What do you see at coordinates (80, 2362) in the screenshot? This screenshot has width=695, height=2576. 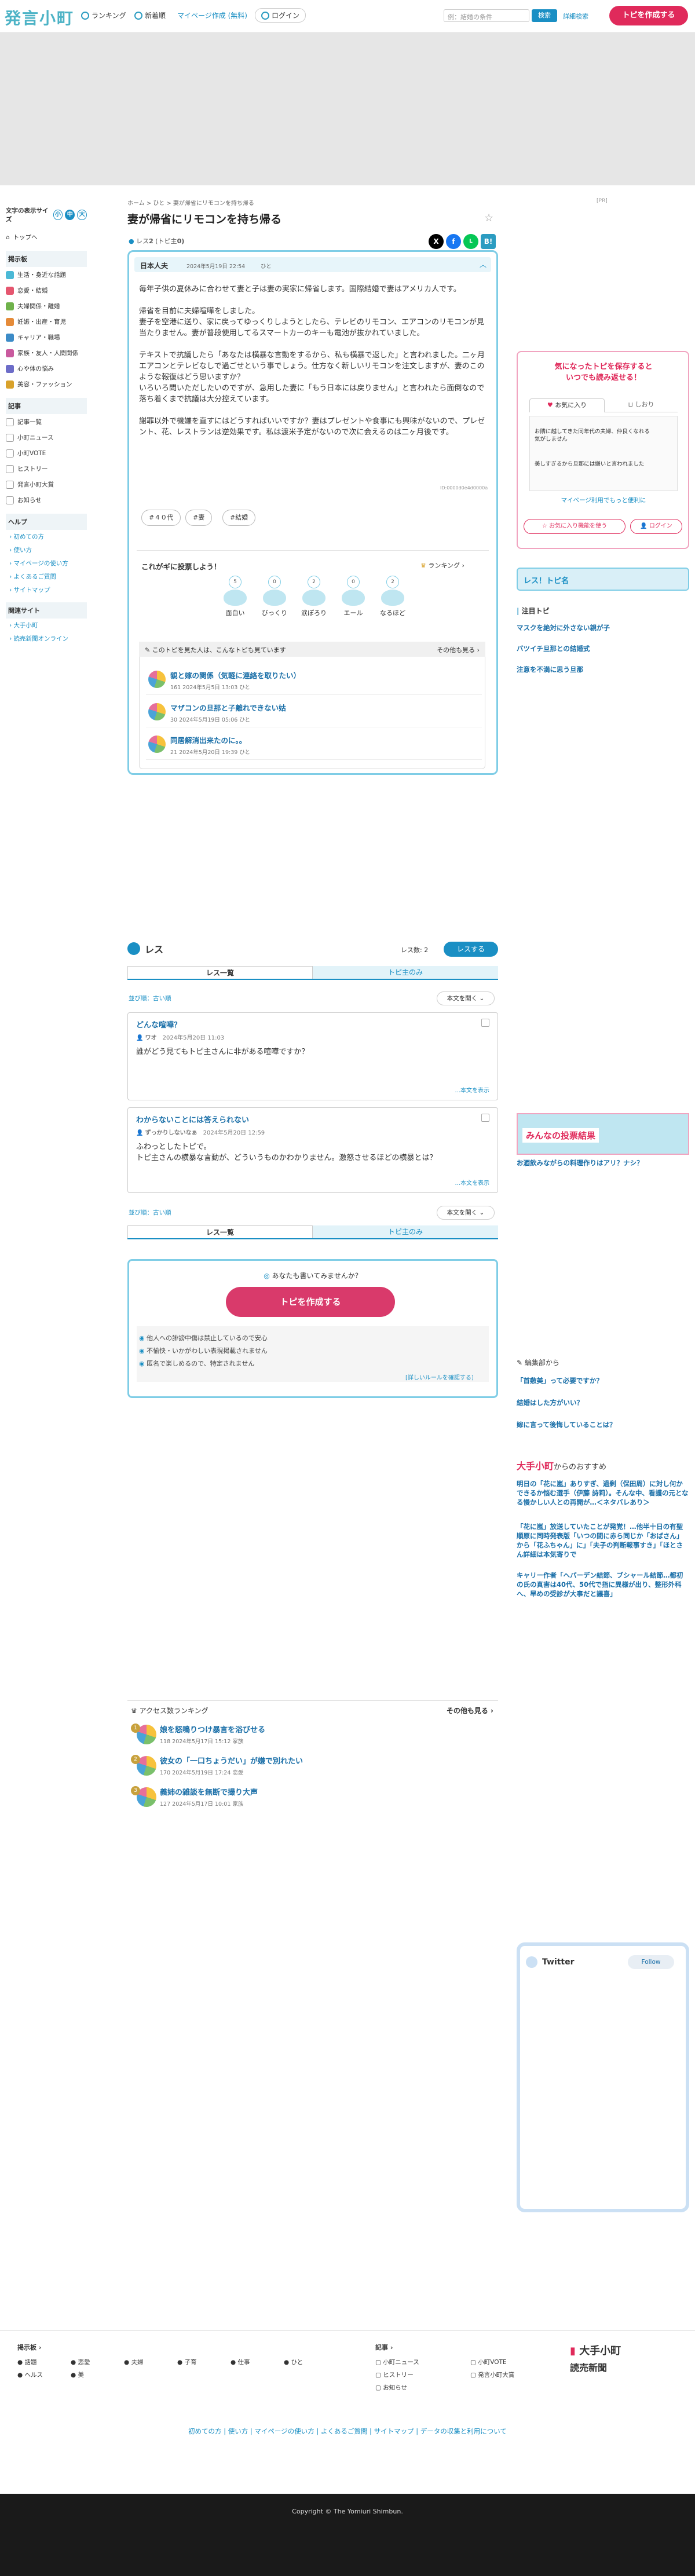 I see `footer-genre-link: ● 恋愛` at bounding box center [80, 2362].